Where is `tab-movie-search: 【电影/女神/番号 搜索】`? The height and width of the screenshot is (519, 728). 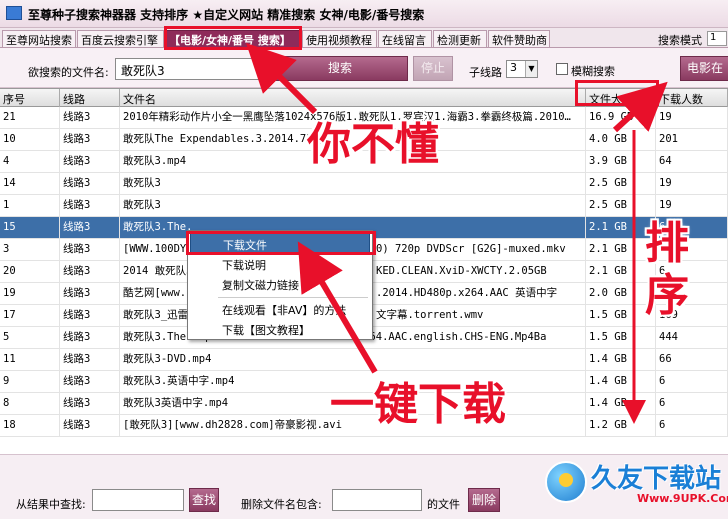
tab-movie-search: 【电影/女神/番号 搜索】 is located at coordinates (233, 38).